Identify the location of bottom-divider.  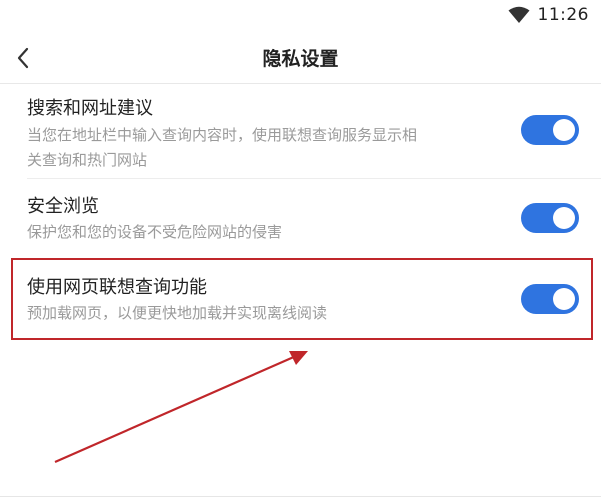
(300, 496).